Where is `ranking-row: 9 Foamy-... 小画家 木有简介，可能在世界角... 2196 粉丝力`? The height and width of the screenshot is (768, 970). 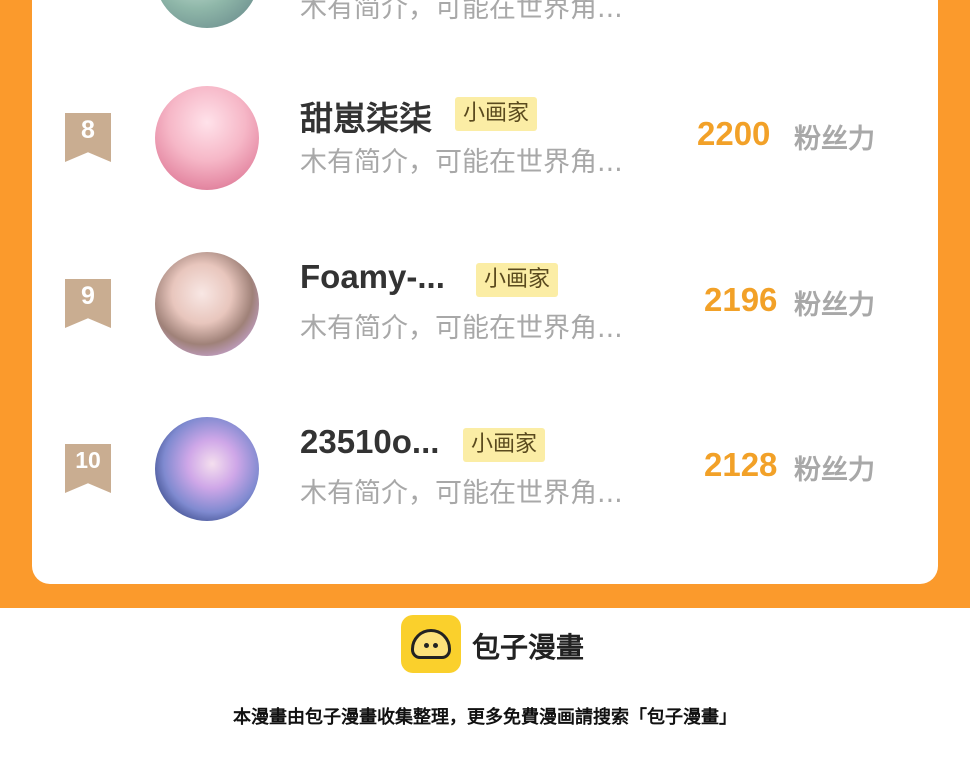 ranking-row: 9 Foamy-... 小画家 木有简介，可能在世界角... 2196 粉丝力 is located at coordinates (485, 301).